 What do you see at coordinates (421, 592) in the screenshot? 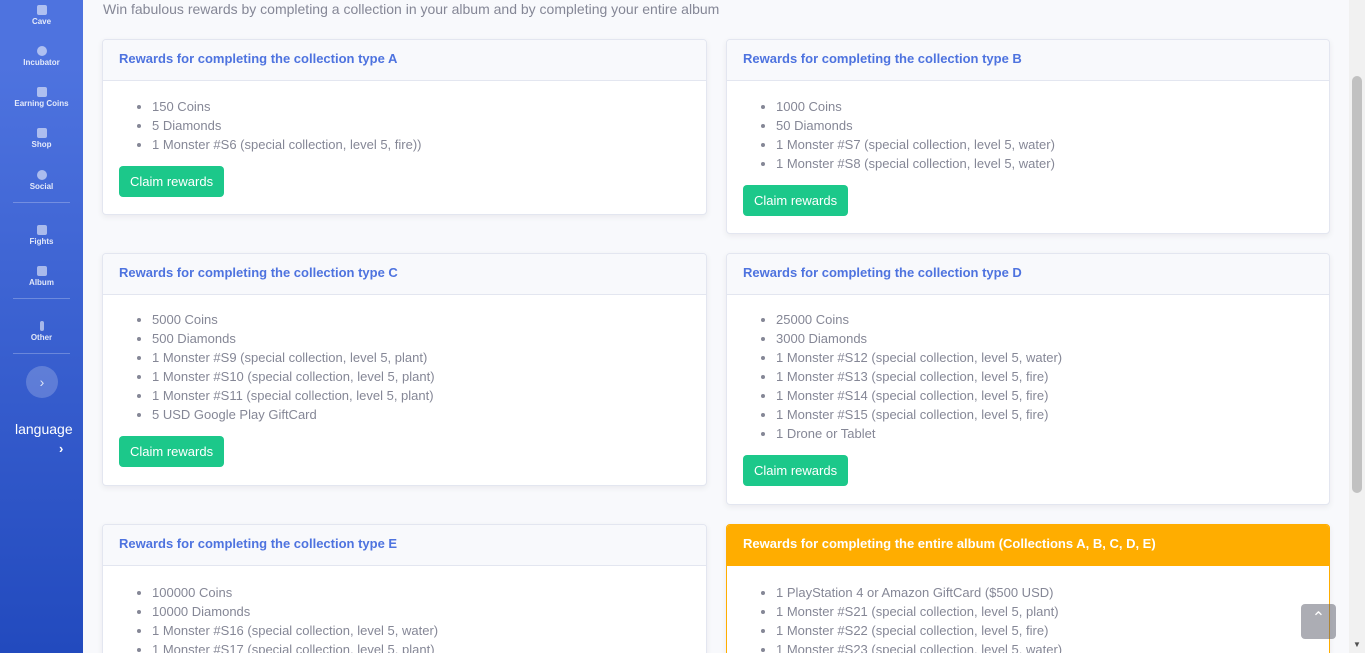
I see `list-item: 100000 Coins` at bounding box center [421, 592].